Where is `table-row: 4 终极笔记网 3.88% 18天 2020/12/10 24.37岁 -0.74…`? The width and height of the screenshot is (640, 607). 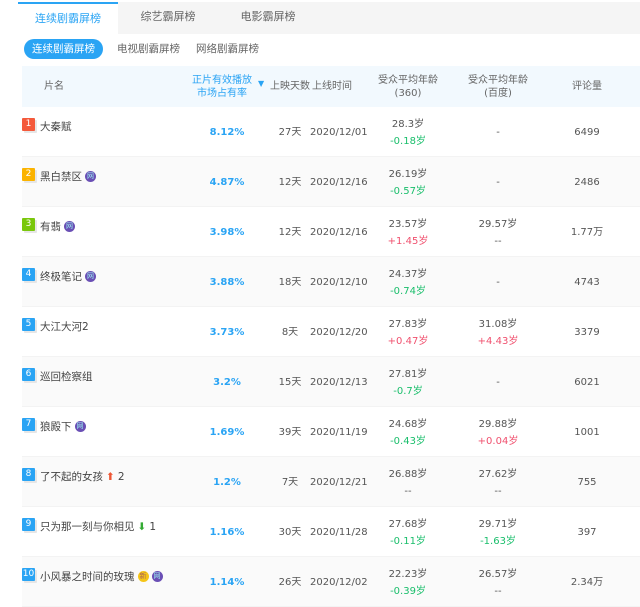
table-row: 4 终极笔记网 3.88% 18天 2020/12/10 24.37岁 -0.74… is located at coordinates (331, 282).